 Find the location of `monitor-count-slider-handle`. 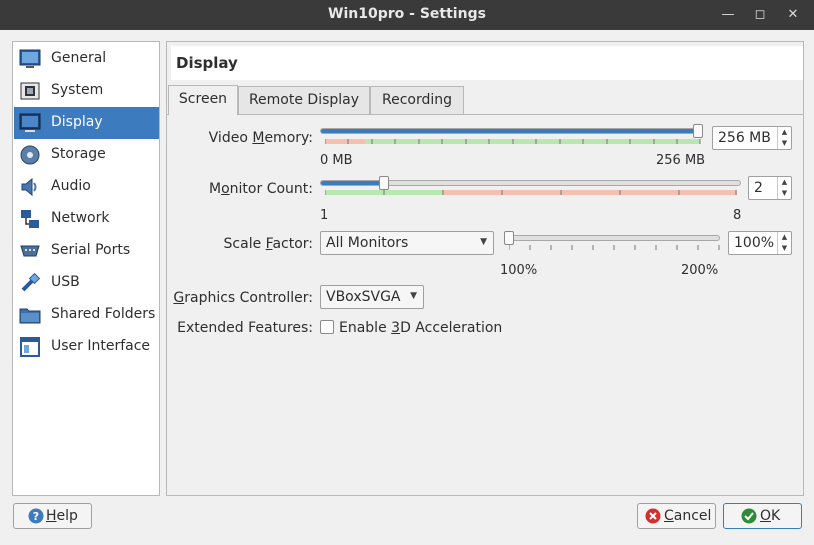

monitor-count-slider-handle is located at coordinates (383, 183).